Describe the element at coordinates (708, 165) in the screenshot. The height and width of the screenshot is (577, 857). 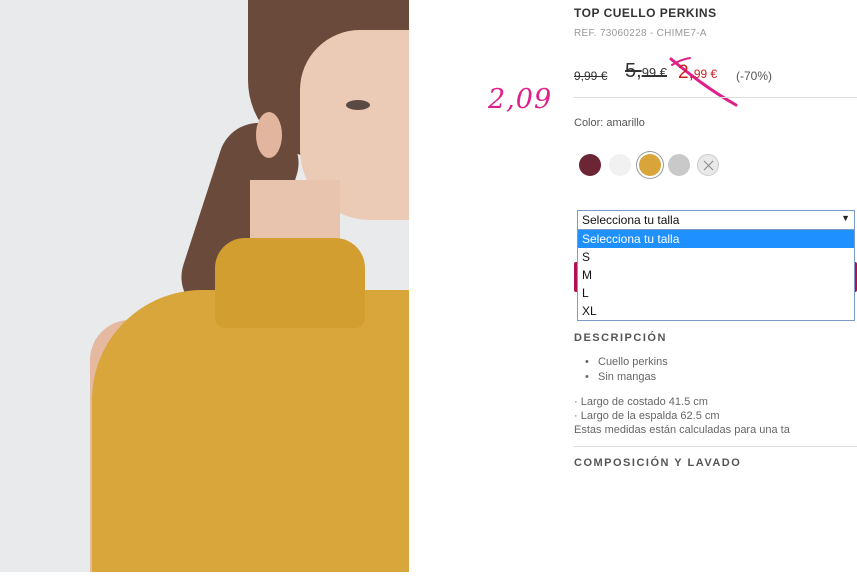
I see `swatch-unavailable-icon` at that location.